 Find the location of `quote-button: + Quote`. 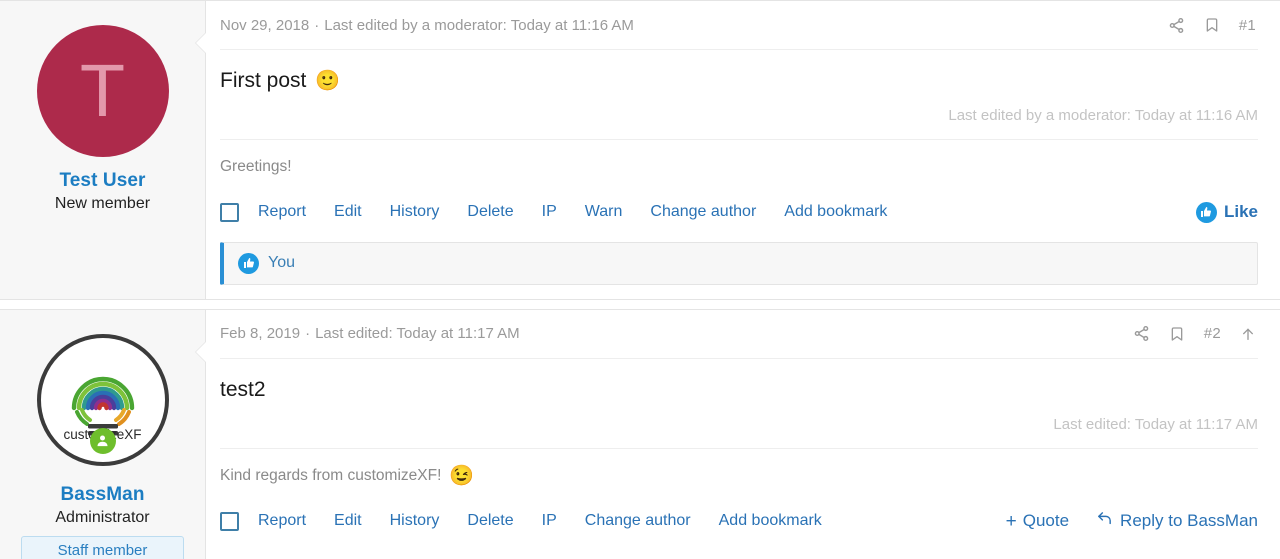

quote-button: + Quote is located at coordinates (1037, 521).